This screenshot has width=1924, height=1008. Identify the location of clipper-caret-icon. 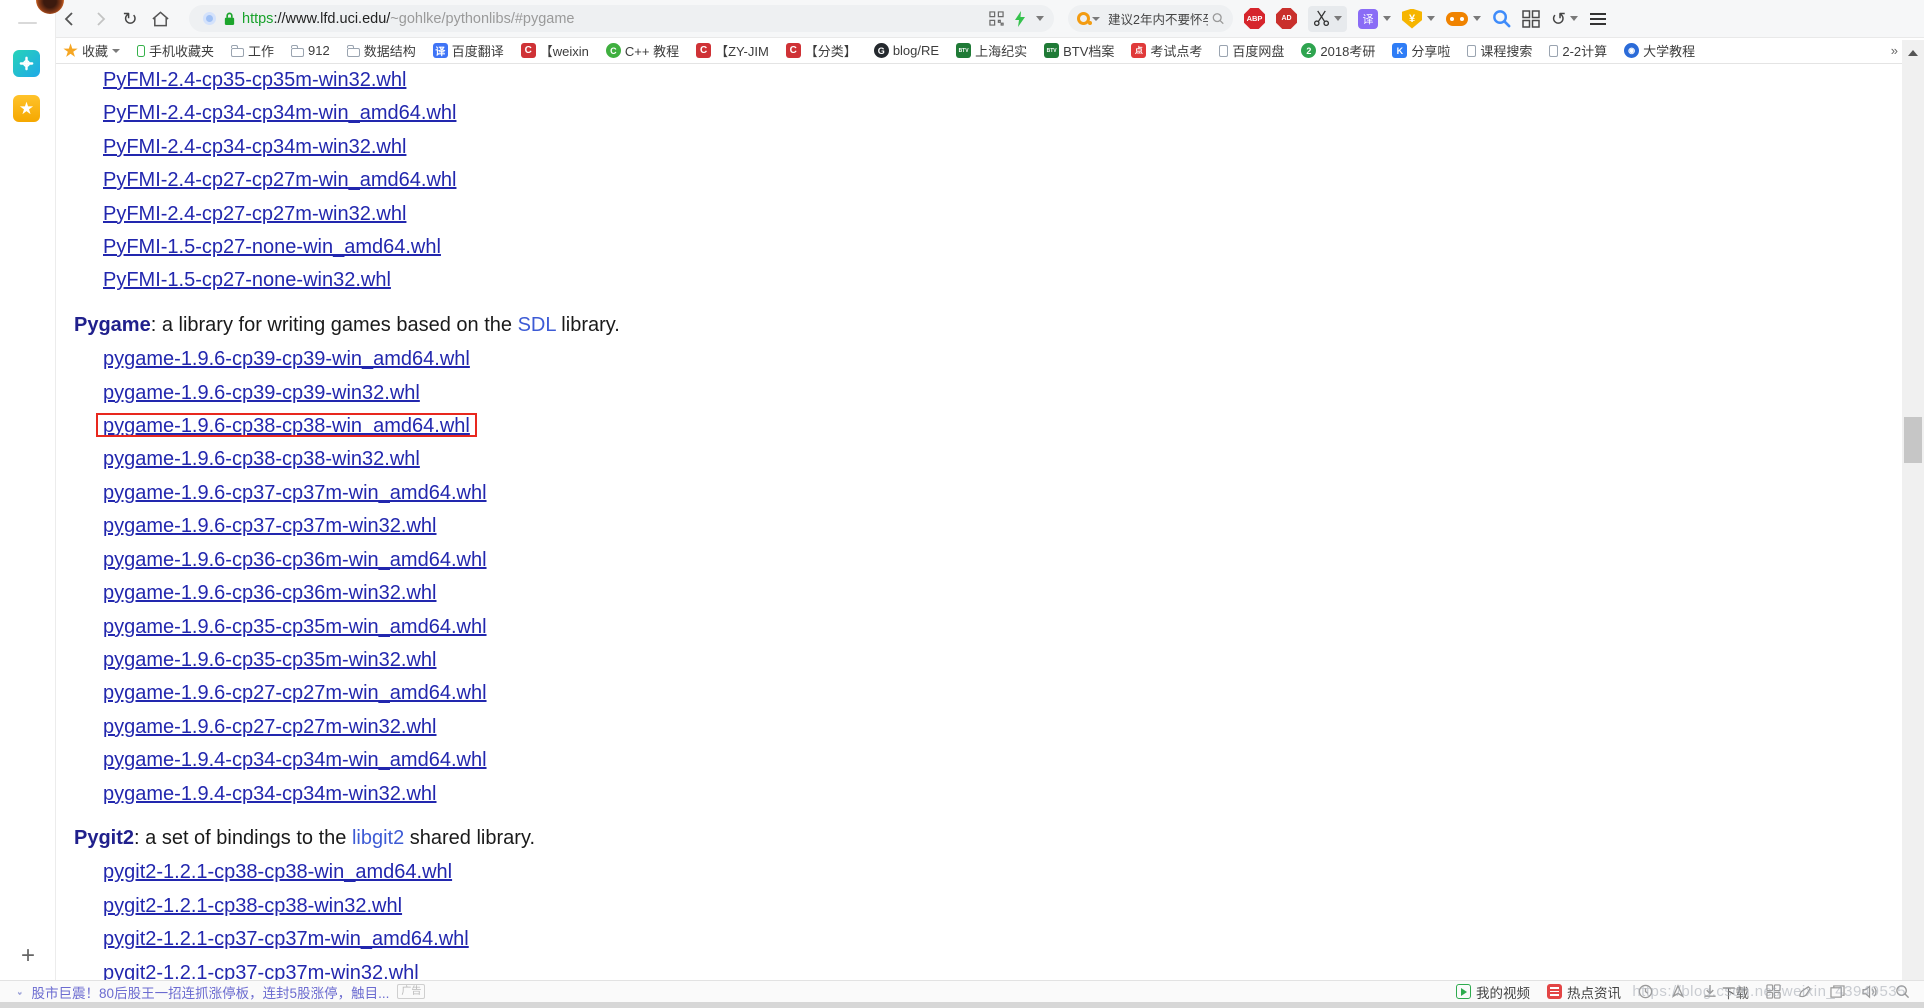
(1338, 18).